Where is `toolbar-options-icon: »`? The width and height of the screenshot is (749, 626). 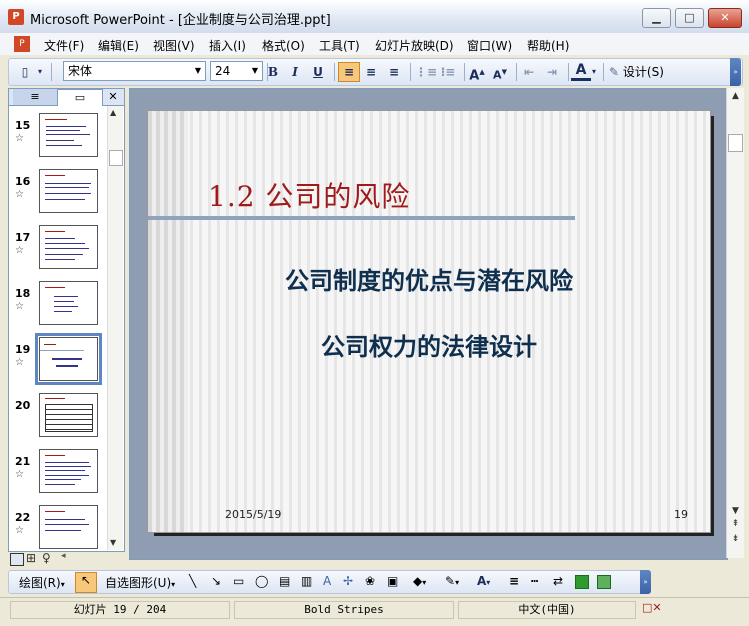
toolbar-options-icon: » is located at coordinates (735, 72).